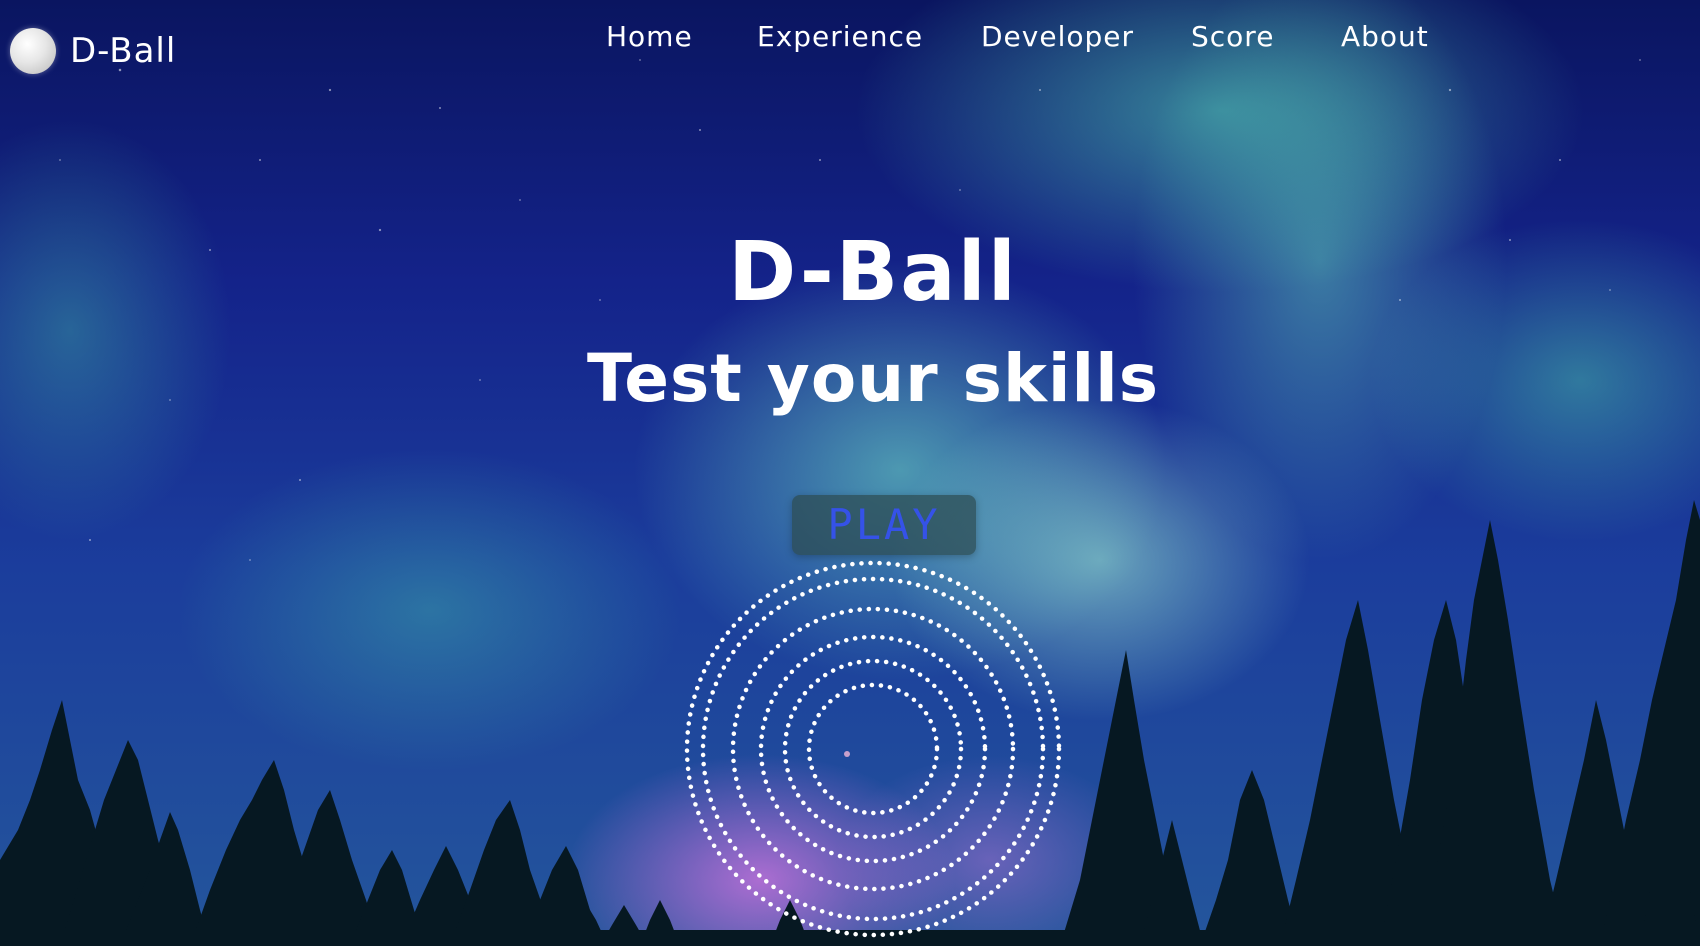  What do you see at coordinates (1385, 36) in the screenshot?
I see `nav-about: About` at bounding box center [1385, 36].